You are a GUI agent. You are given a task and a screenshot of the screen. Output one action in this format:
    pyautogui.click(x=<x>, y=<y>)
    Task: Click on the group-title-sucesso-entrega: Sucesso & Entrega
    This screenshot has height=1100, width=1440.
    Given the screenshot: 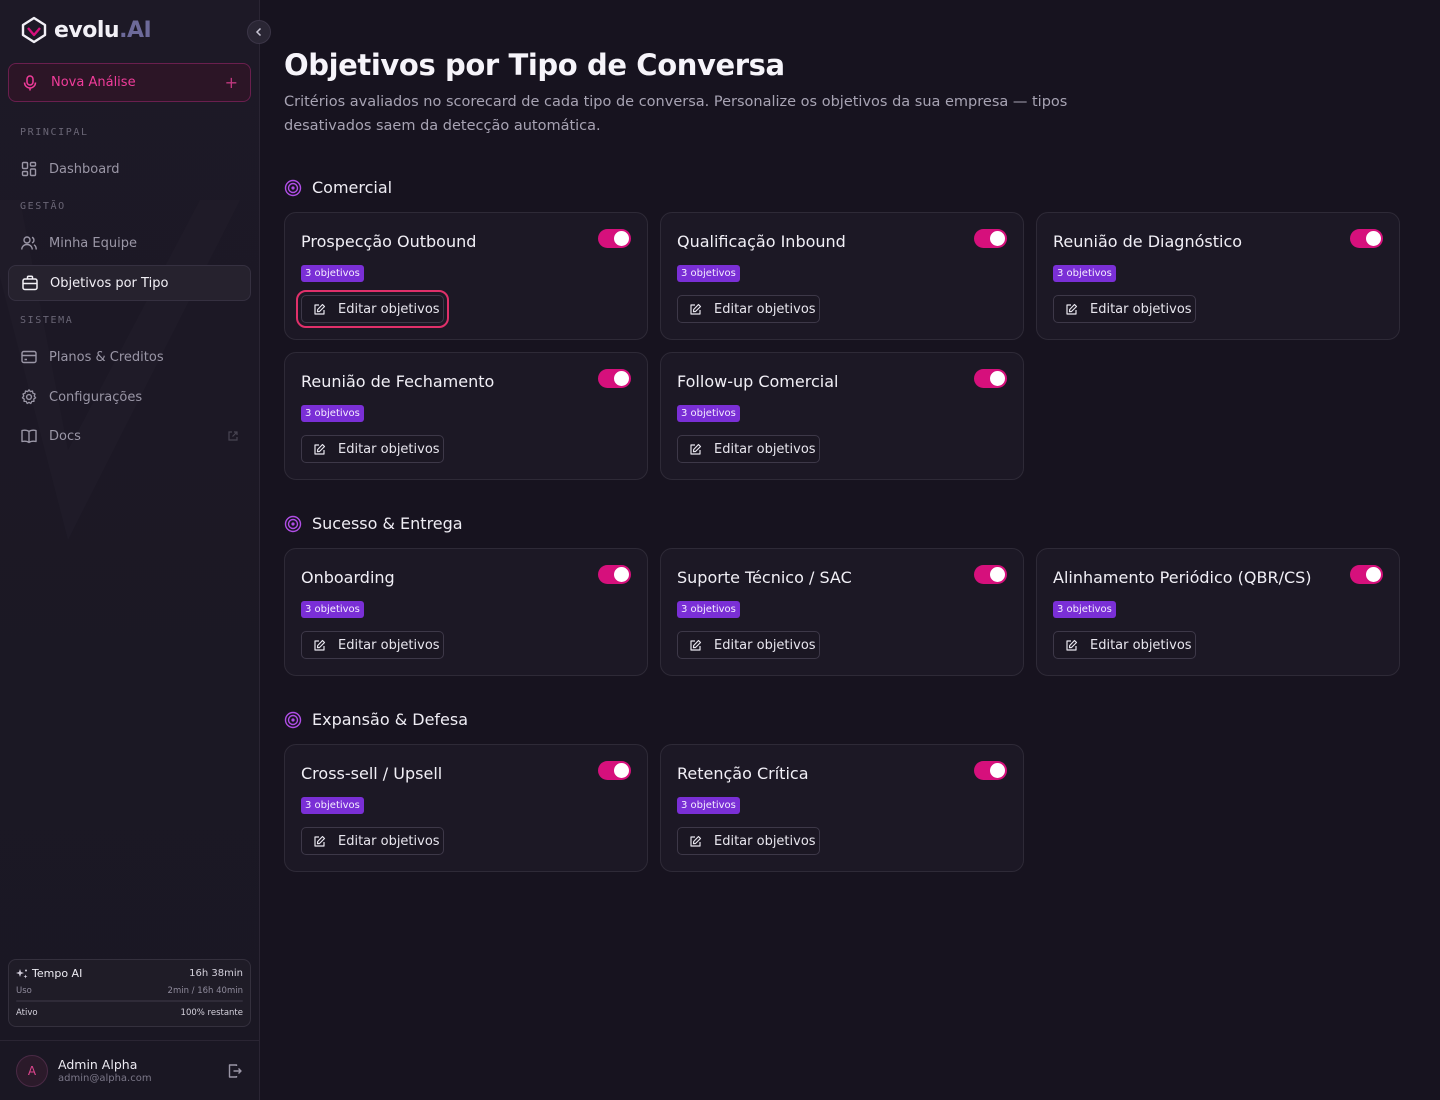 What is the action you would take?
    pyautogui.click(x=373, y=523)
    